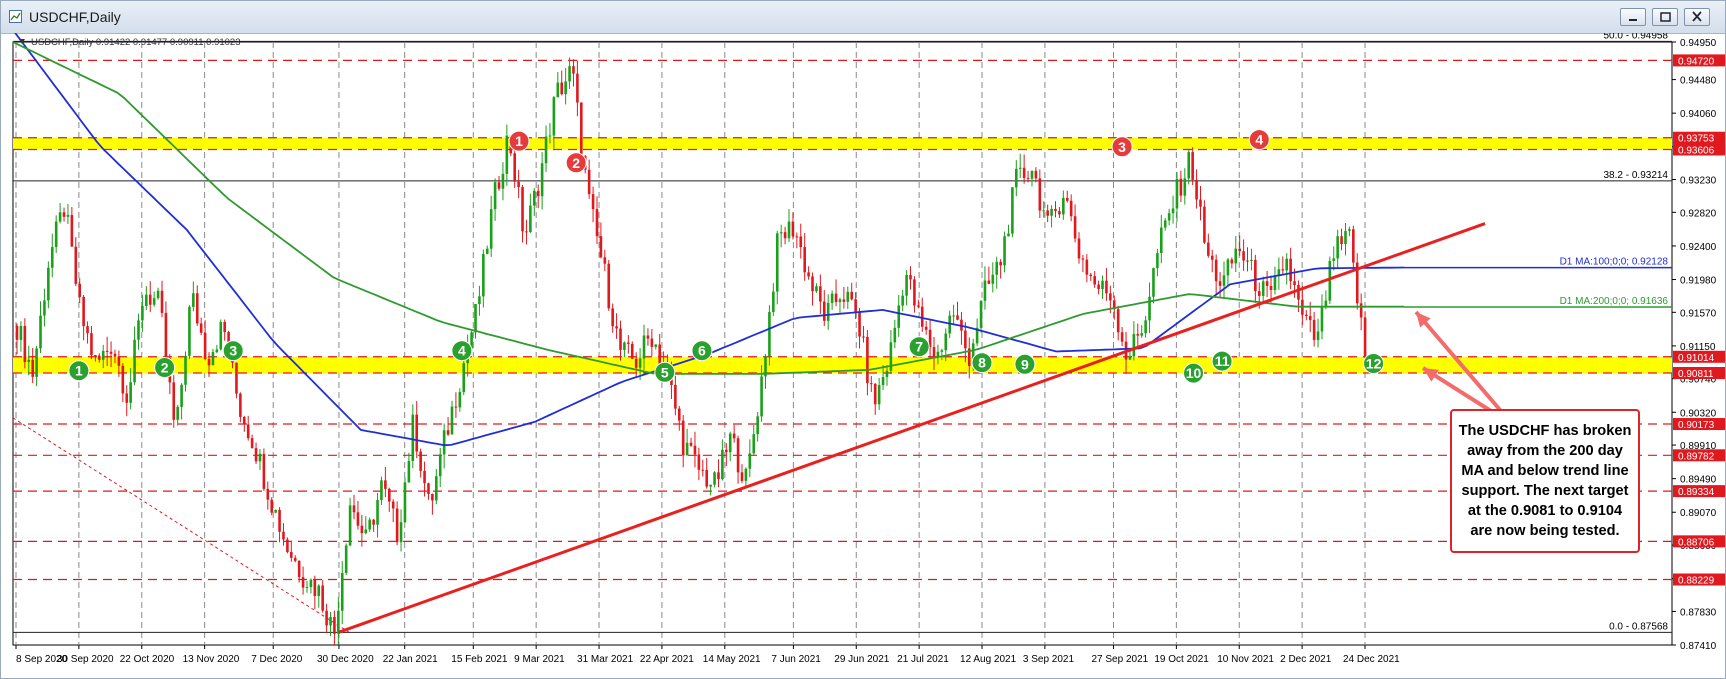  Describe the element at coordinates (1698, 413) in the screenshot. I see `y-tick-label: 0.90320` at that location.